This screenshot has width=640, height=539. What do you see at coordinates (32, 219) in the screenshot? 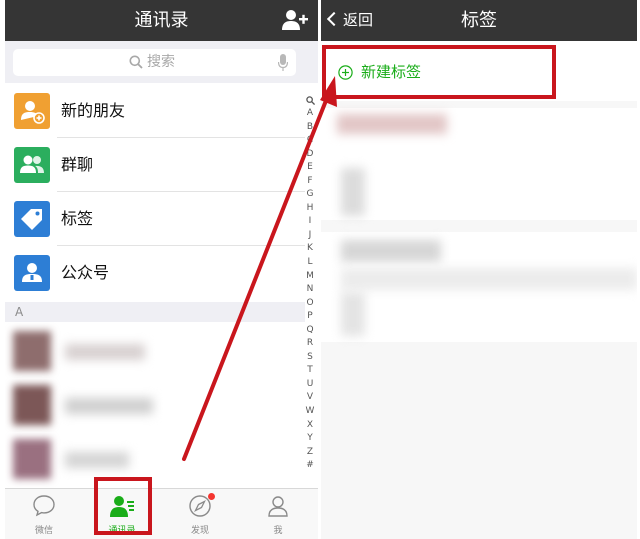
I see `tag-icon` at bounding box center [32, 219].